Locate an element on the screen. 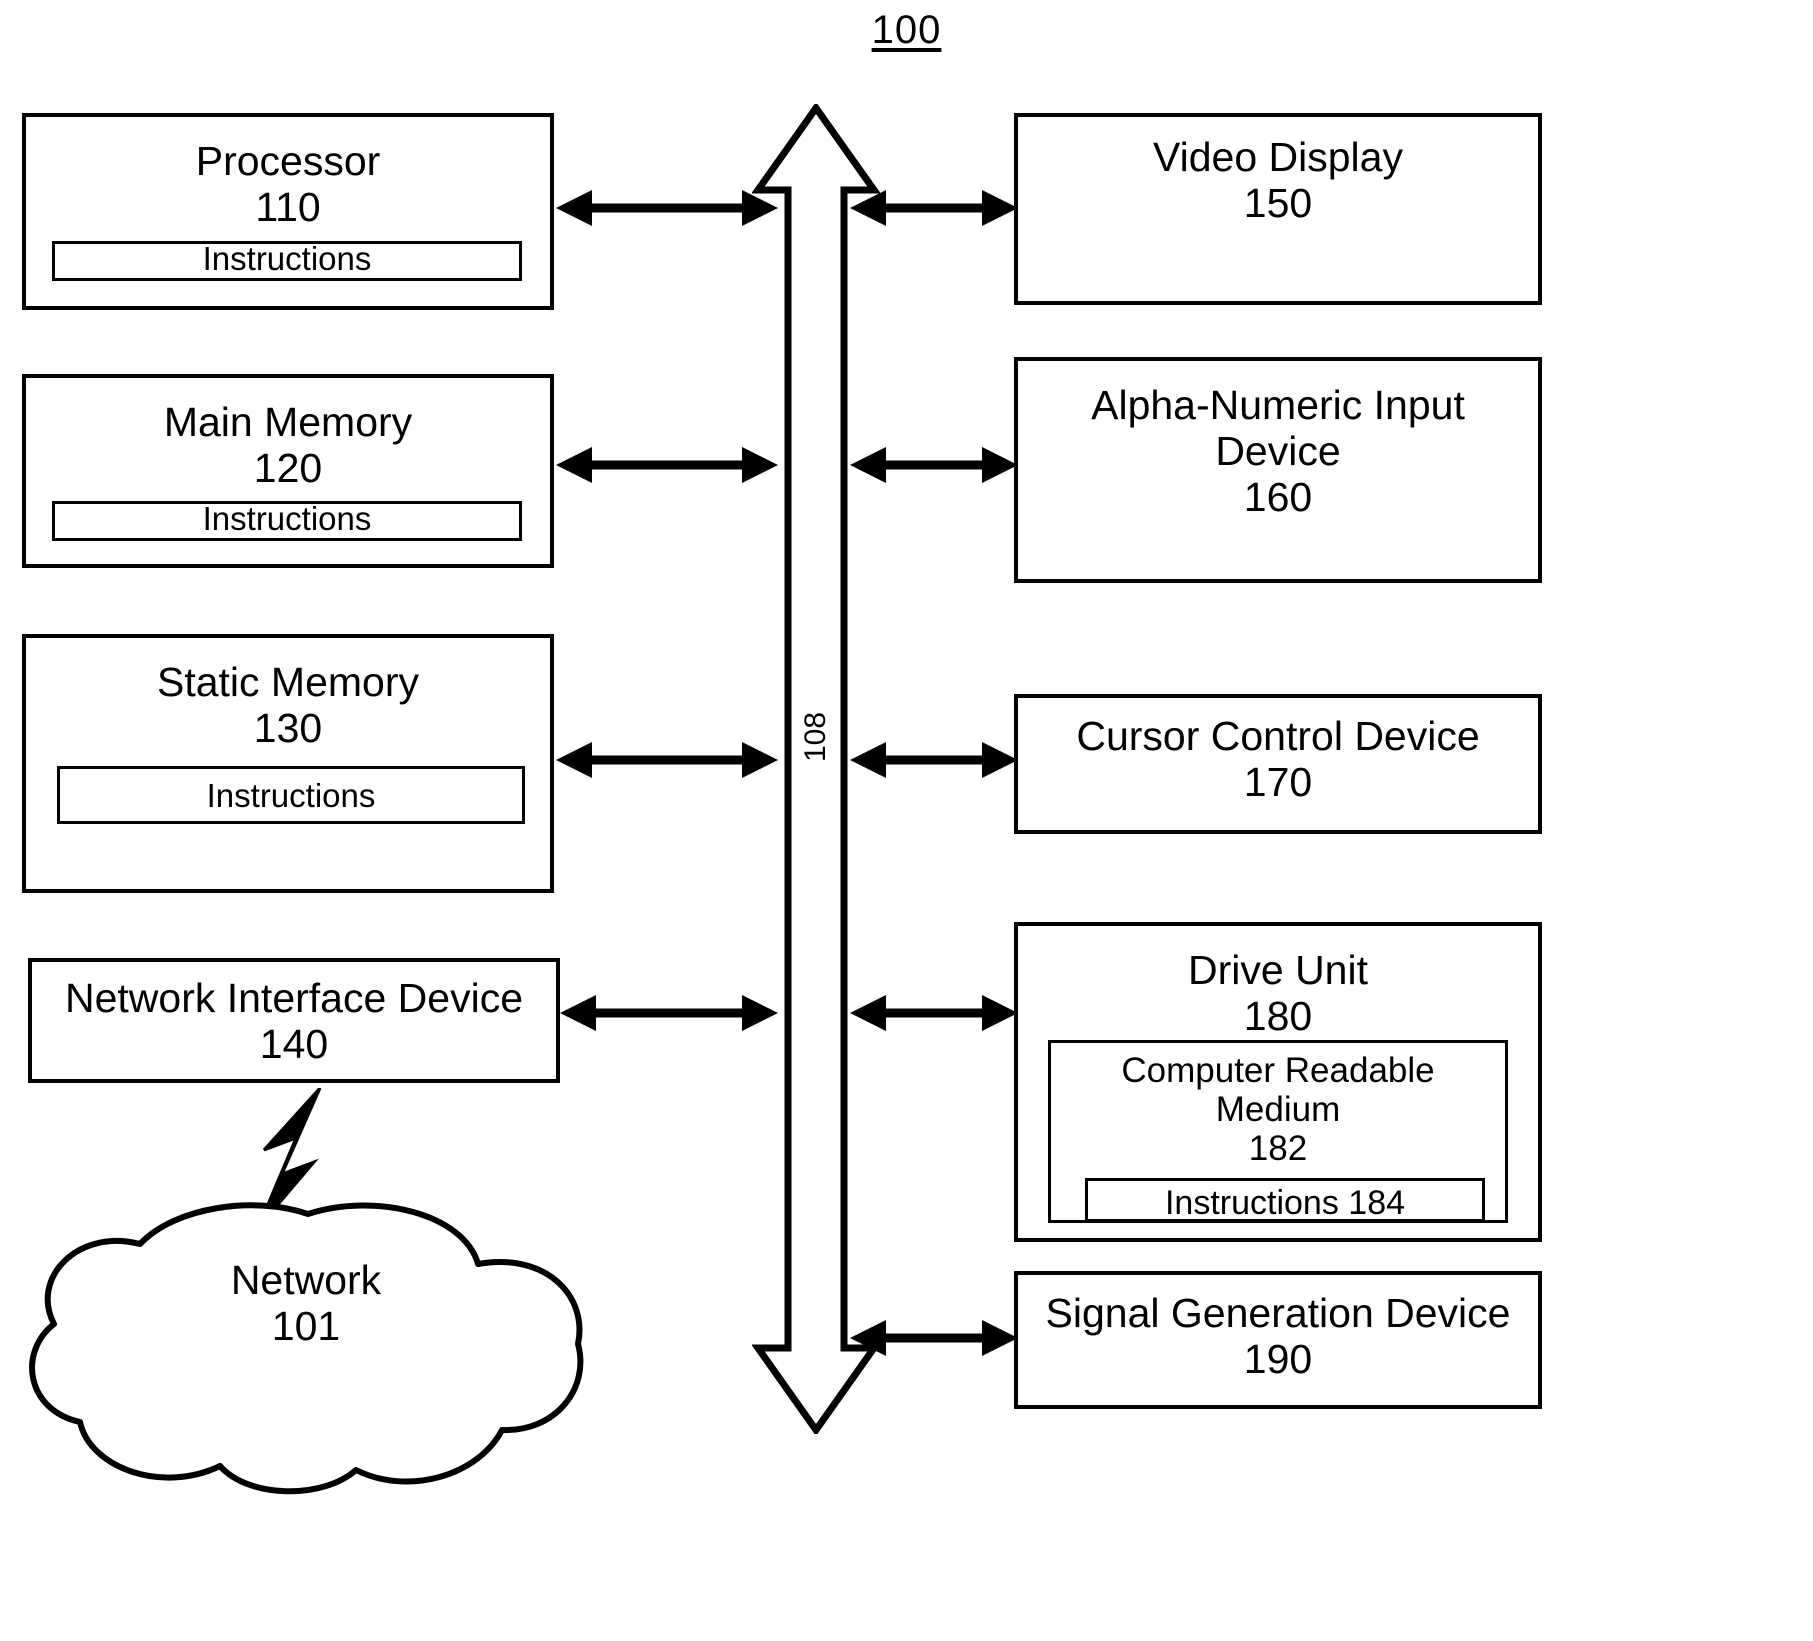  block-signal-generation-device: Signal Generation Device 190 is located at coordinates (1278, 1340).